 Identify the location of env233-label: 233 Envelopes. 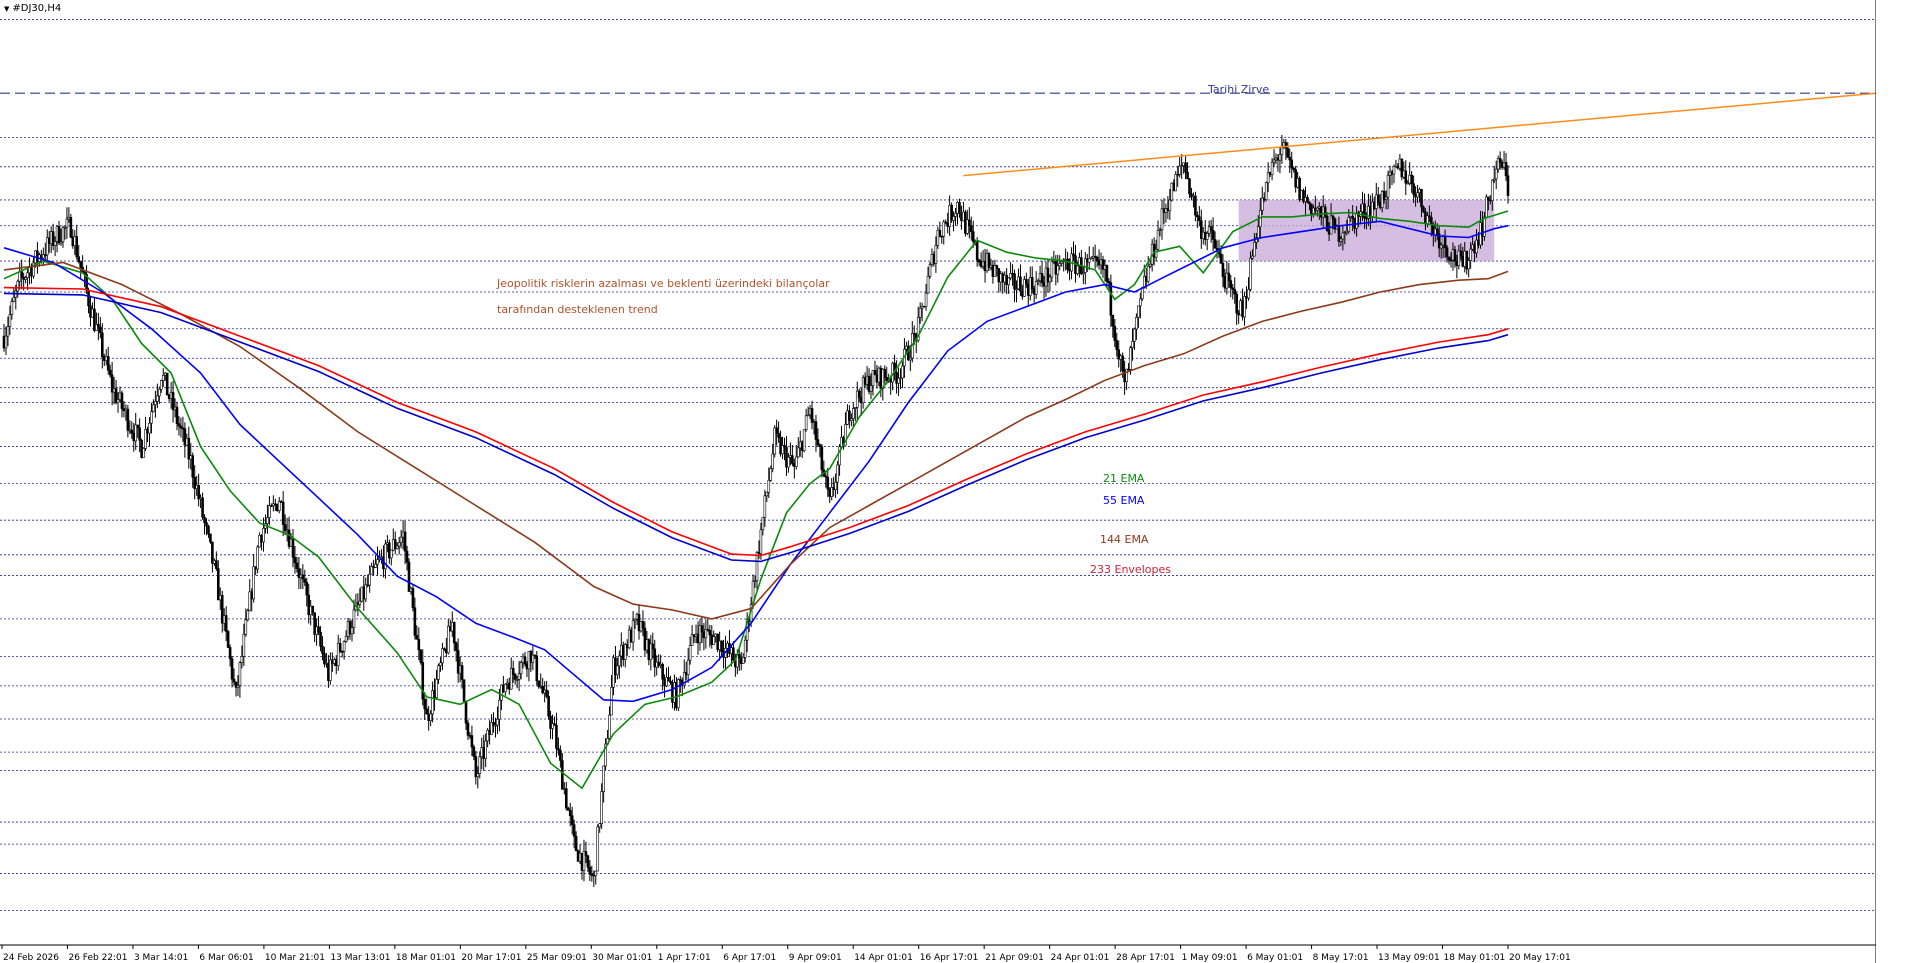
(1130, 569).